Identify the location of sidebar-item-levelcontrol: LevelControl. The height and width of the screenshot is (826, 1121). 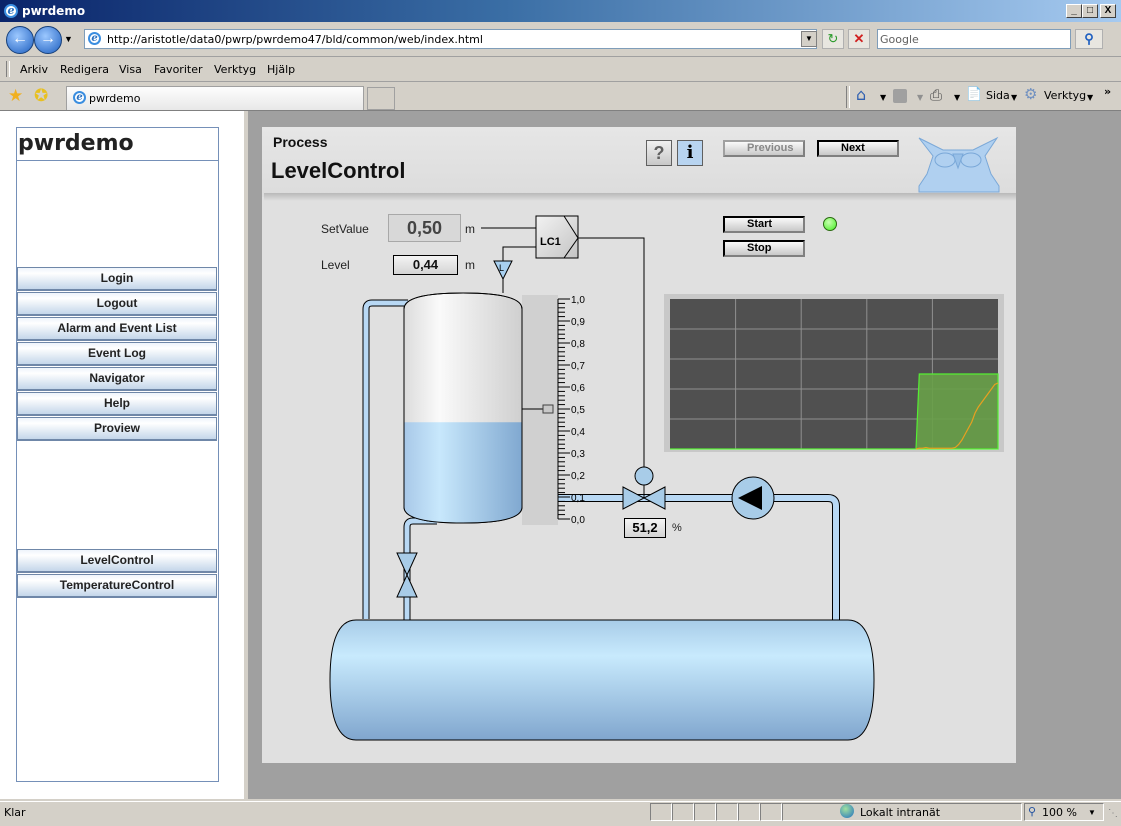
(117, 561).